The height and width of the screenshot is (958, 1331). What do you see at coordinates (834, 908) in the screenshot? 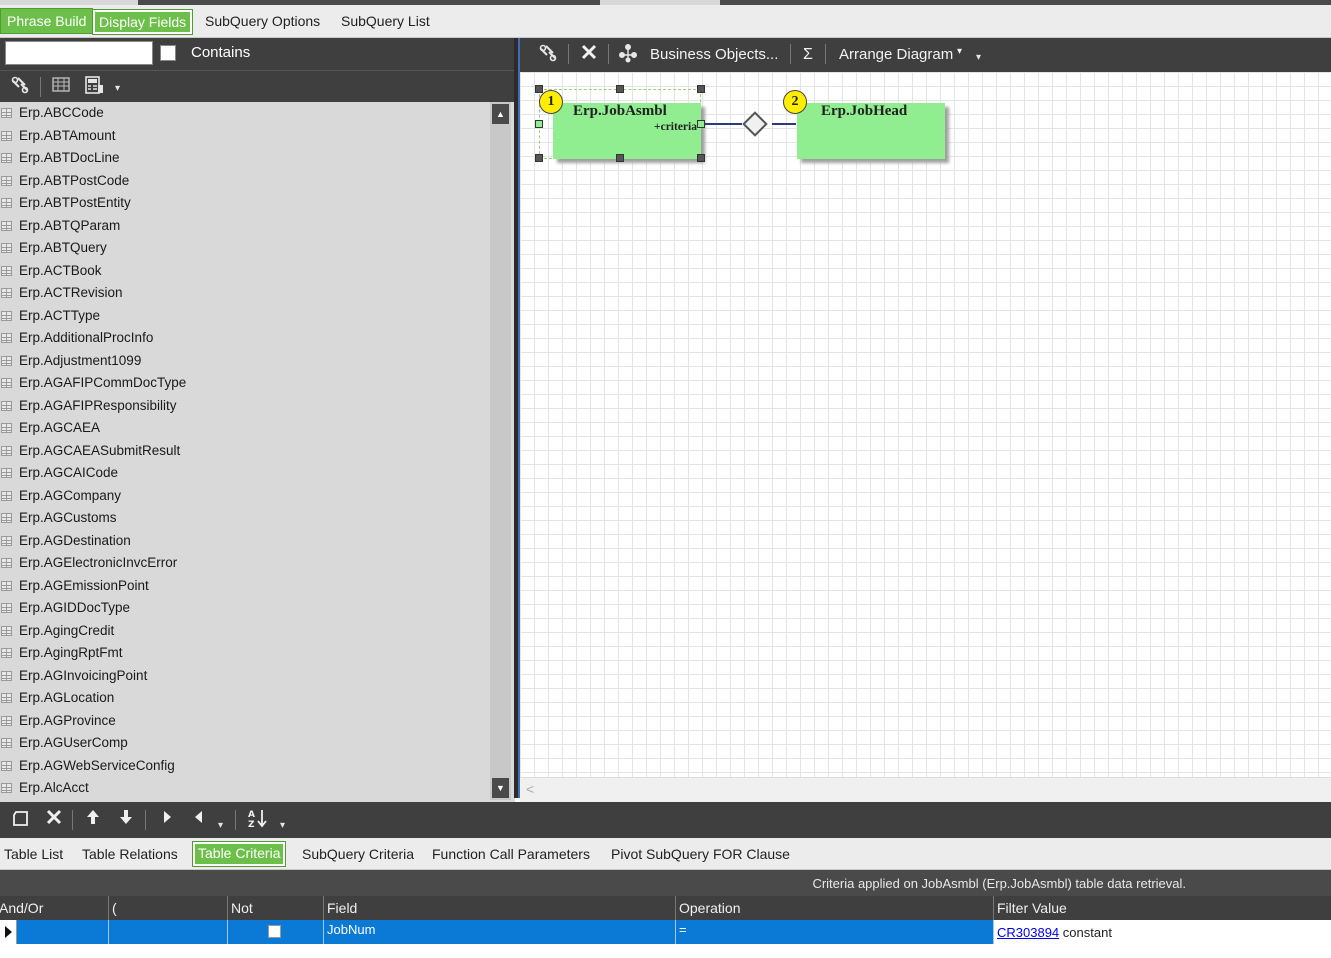
I see `column-header-operation: Operation` at bounding box center [834, 908].